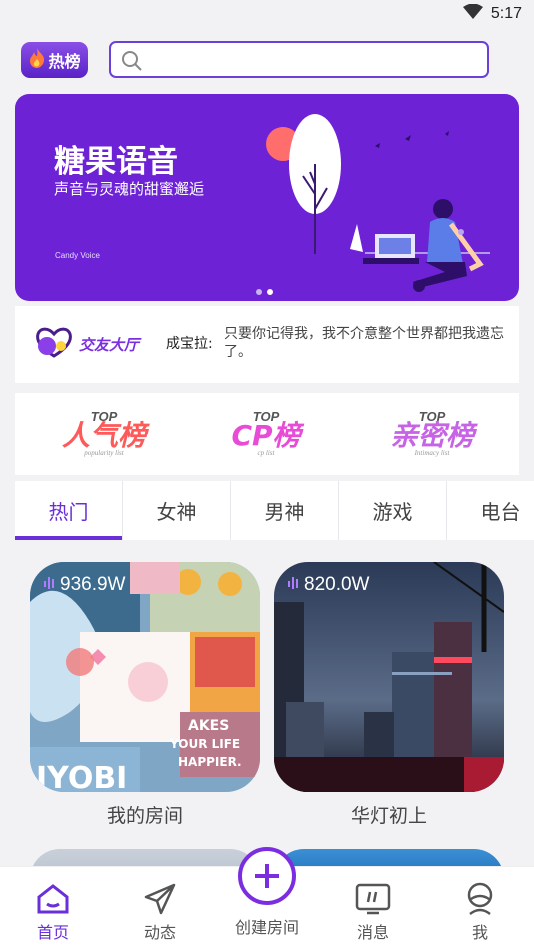 Image resolution: width=534 pixels, height=949 pixels. Describe the element at coordinates (372, 932) in the screenshot. I see `nav-messages-label: 消息` at that location.